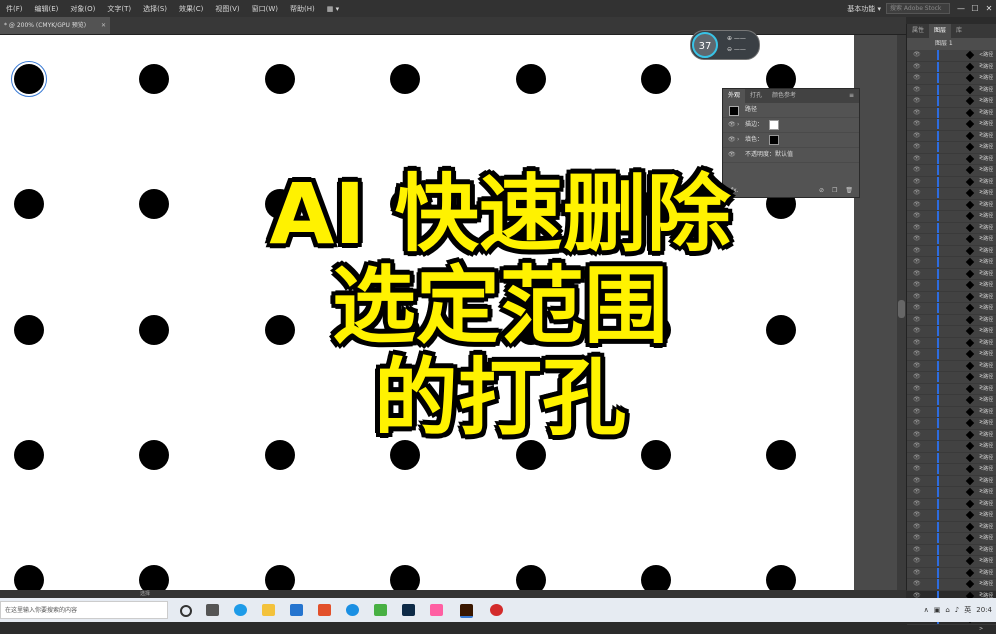 The image size is (996, 634). I want to click on menu-type: 文字(T), so click(119, 9).